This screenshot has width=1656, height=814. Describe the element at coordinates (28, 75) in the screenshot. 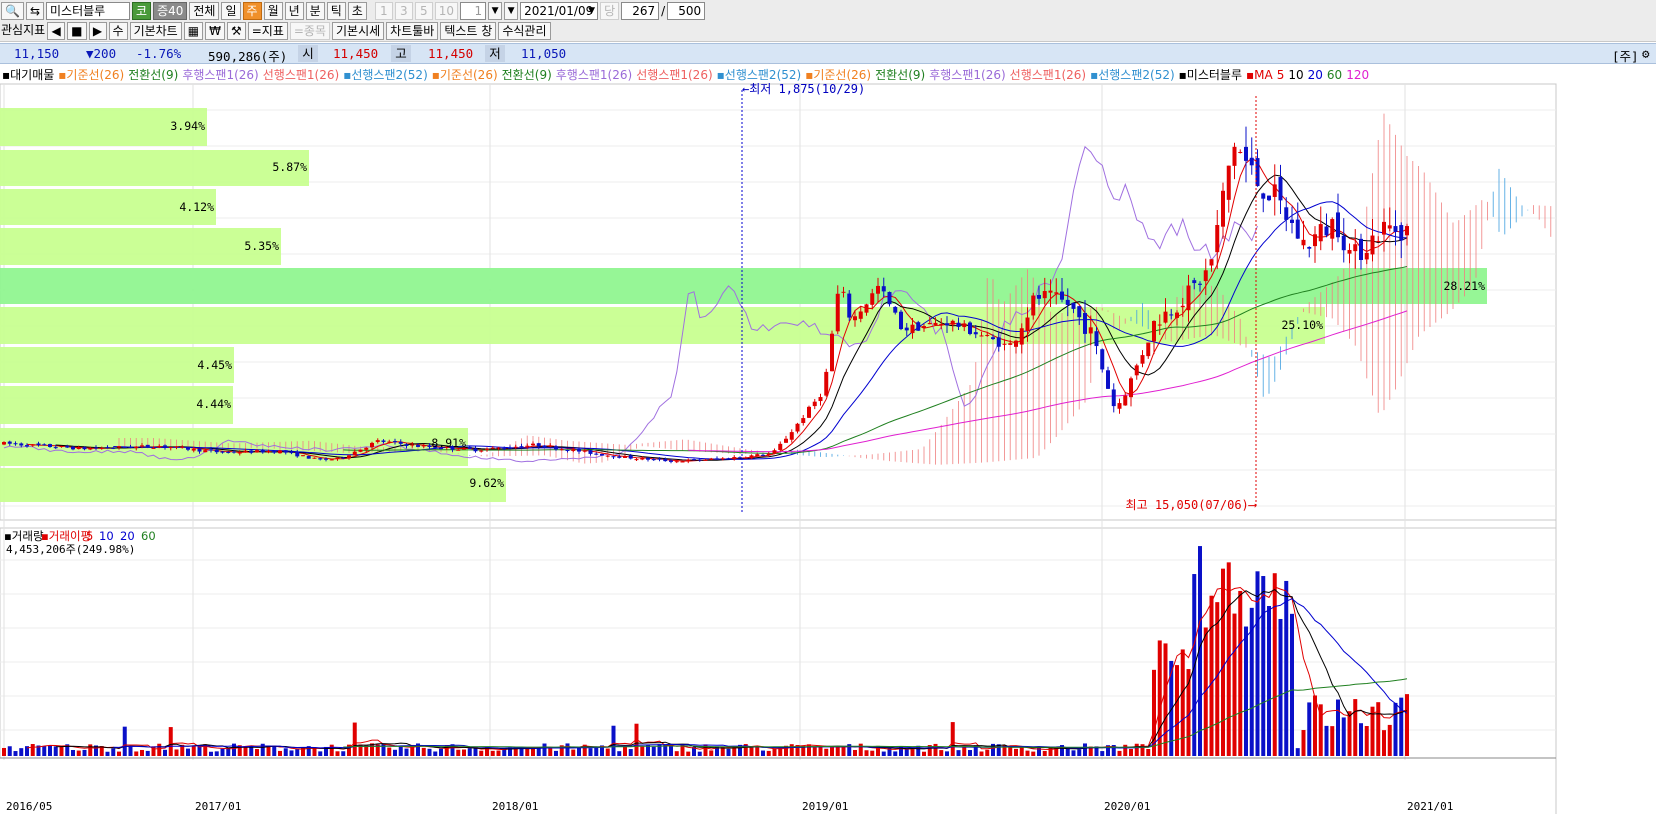

I see `legend-item: ▪대기매물` at that location.